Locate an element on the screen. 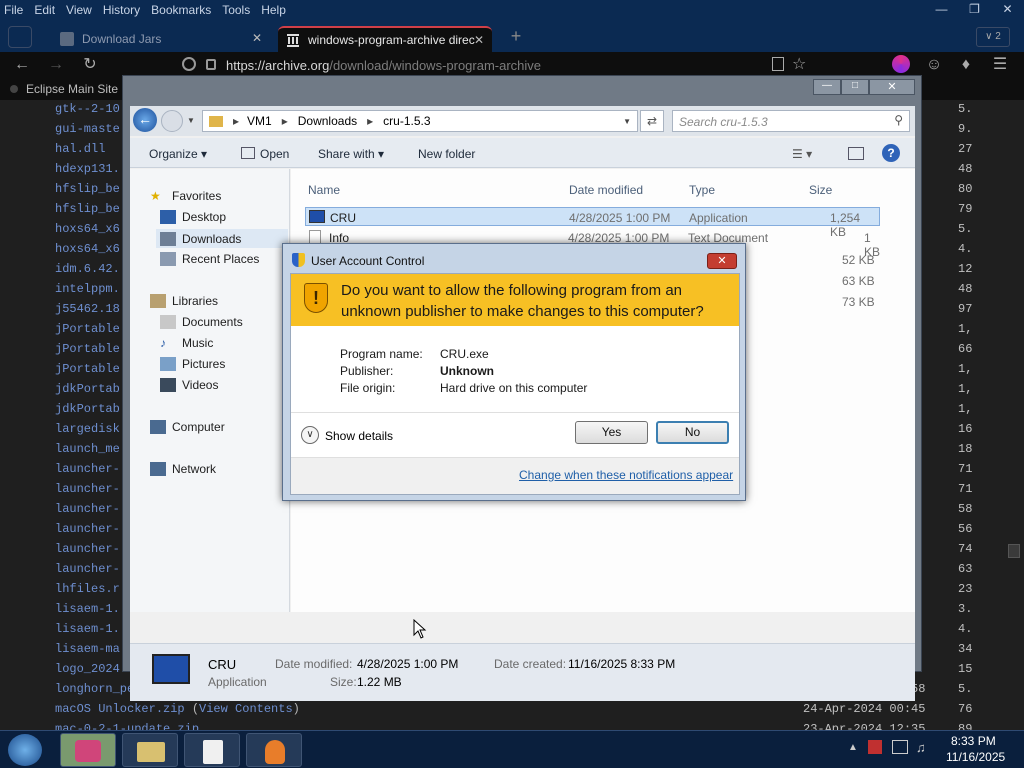 The height and width of the screenshot is (768, 1024). breadcrumb-downloads: Downloads is located at coordinates (327, 121).